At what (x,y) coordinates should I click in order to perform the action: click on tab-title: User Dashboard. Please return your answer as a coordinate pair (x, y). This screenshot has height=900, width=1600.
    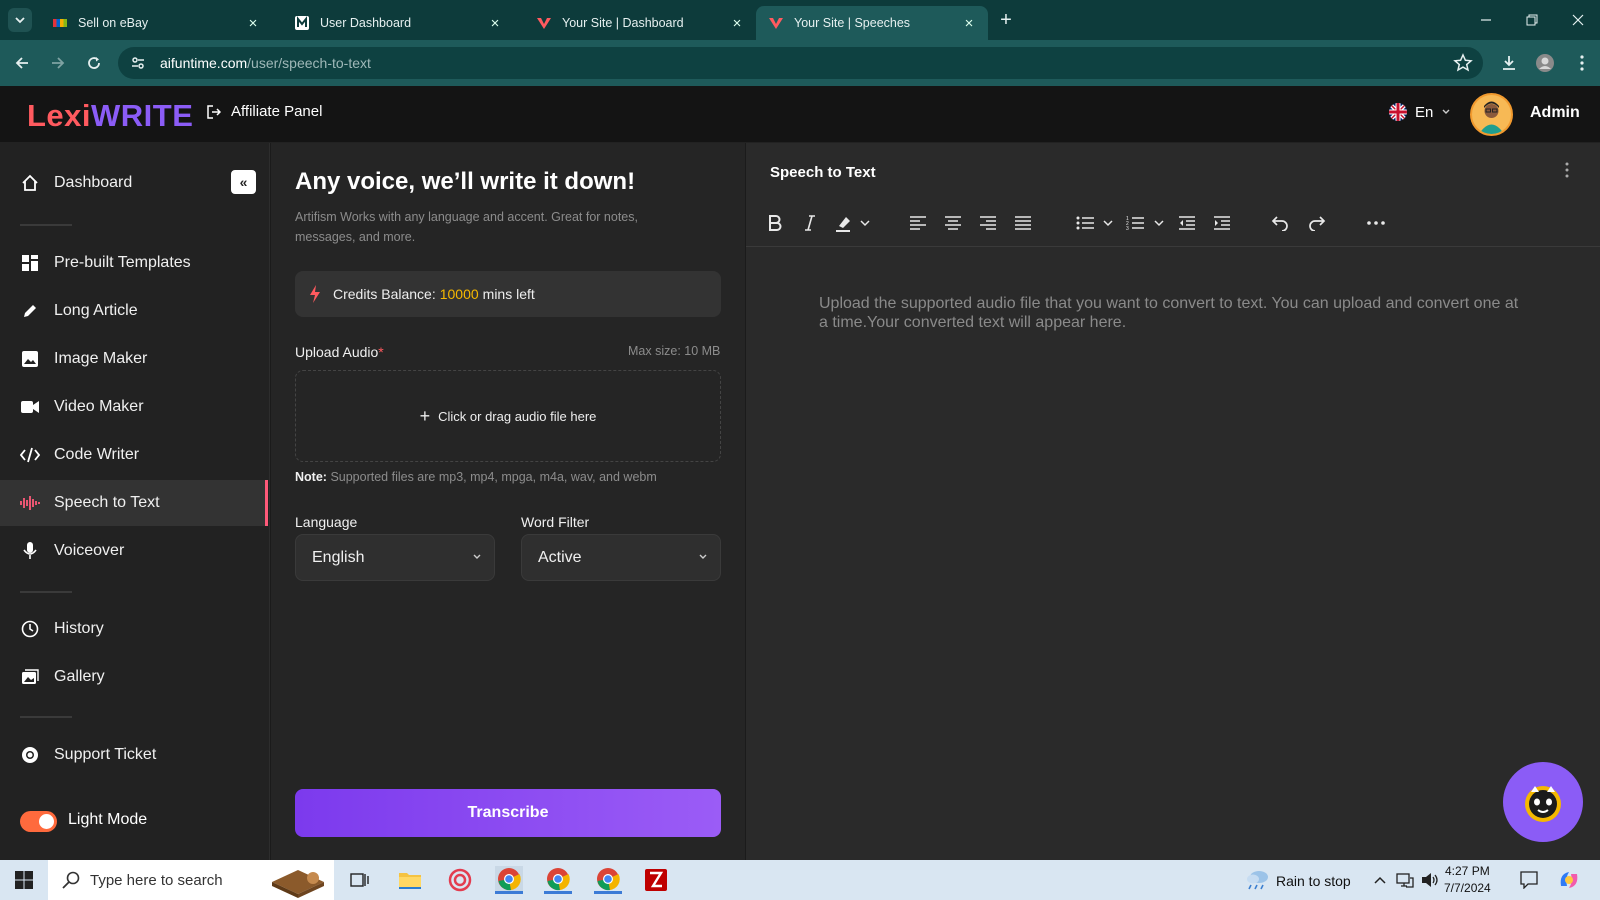
    Looking at the image, I should click on (366, 23).